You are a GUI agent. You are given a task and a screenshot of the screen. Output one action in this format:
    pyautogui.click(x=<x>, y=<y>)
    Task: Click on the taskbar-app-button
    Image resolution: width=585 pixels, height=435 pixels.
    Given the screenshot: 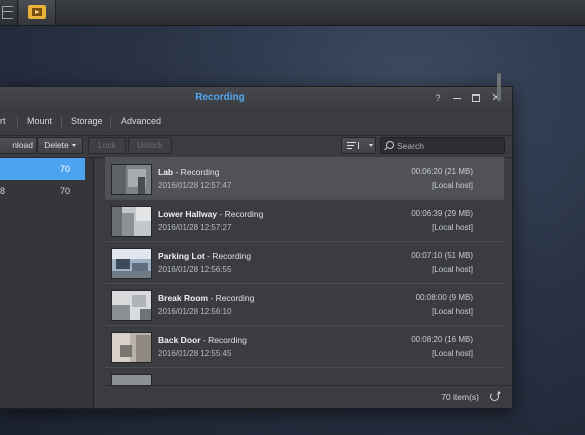 What is the action you would take?
    pyautogui.click(x=37, y=12)
    